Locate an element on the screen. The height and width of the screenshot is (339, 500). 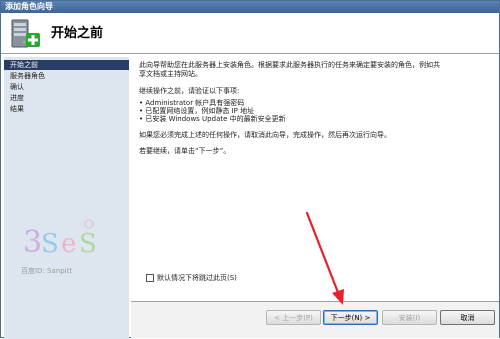
cancel-button: 取消 is located at coordinates (467, 317).